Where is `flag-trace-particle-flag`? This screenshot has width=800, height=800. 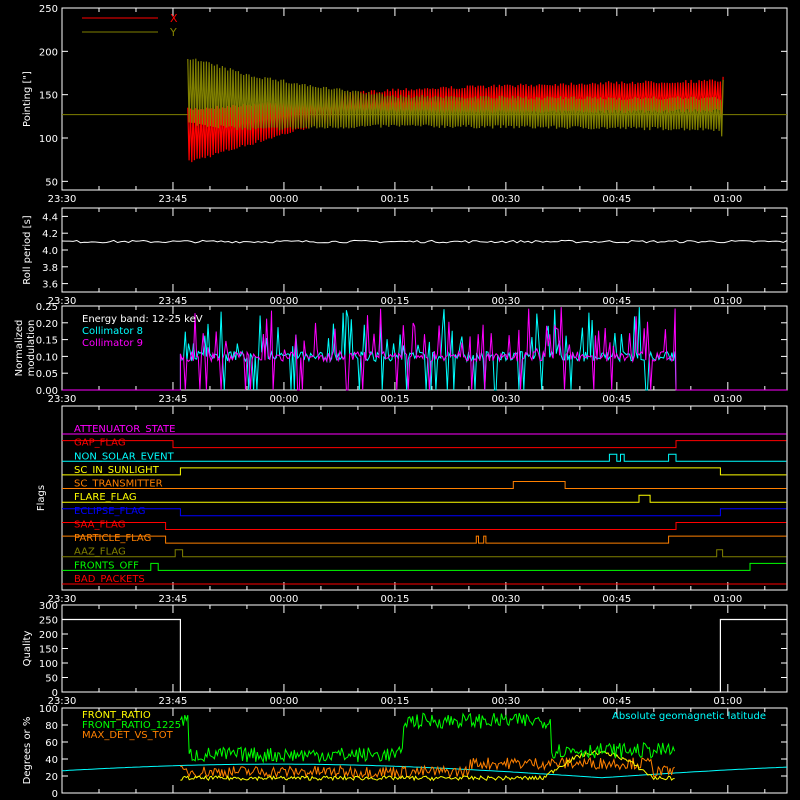
flag-trace-particle-flag is located at coordinates (424, 539).